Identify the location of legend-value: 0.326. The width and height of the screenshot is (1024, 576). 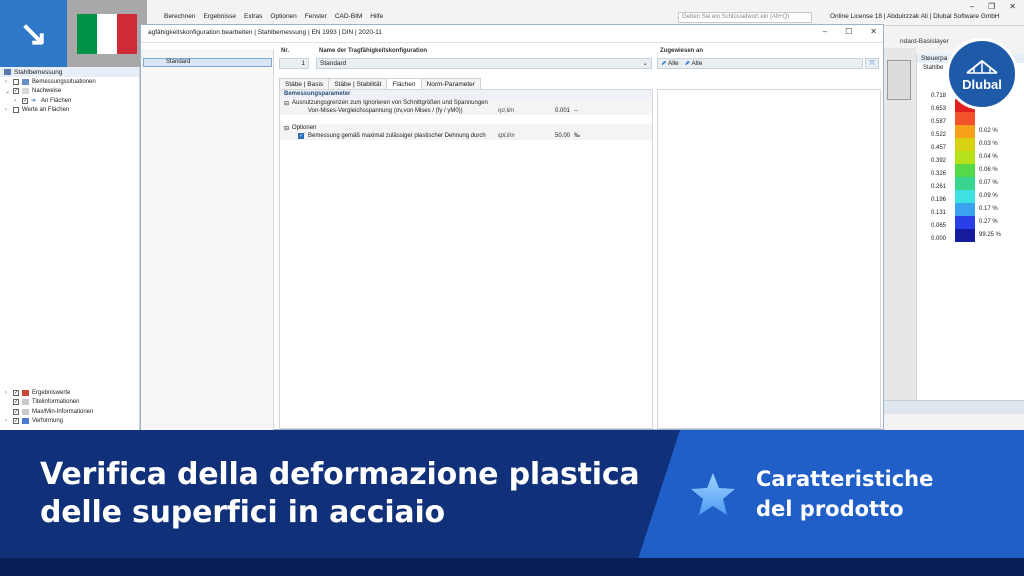
(939, 174).